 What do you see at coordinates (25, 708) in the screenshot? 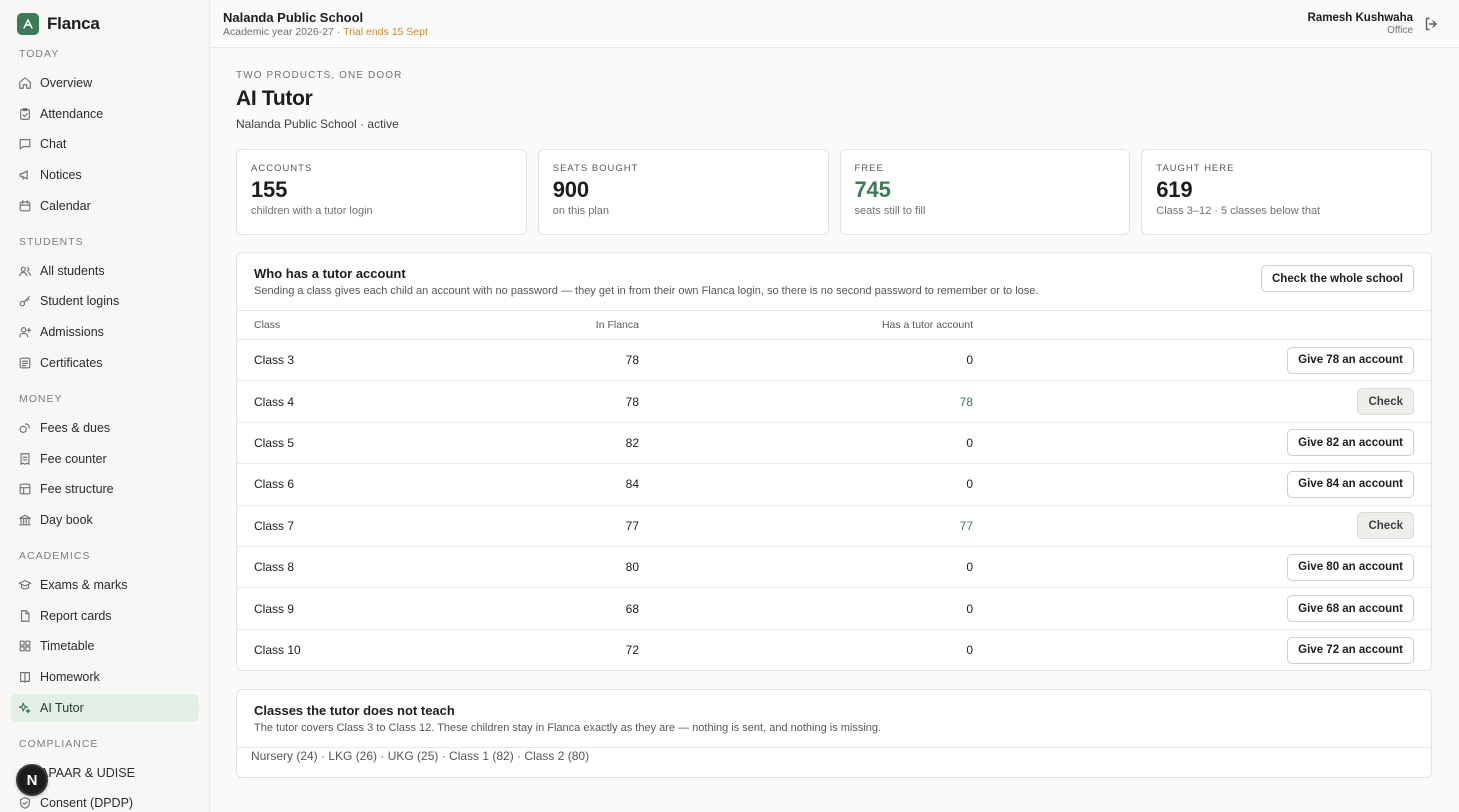
I see `sparkles-icon` at bounding box center [25, 708].